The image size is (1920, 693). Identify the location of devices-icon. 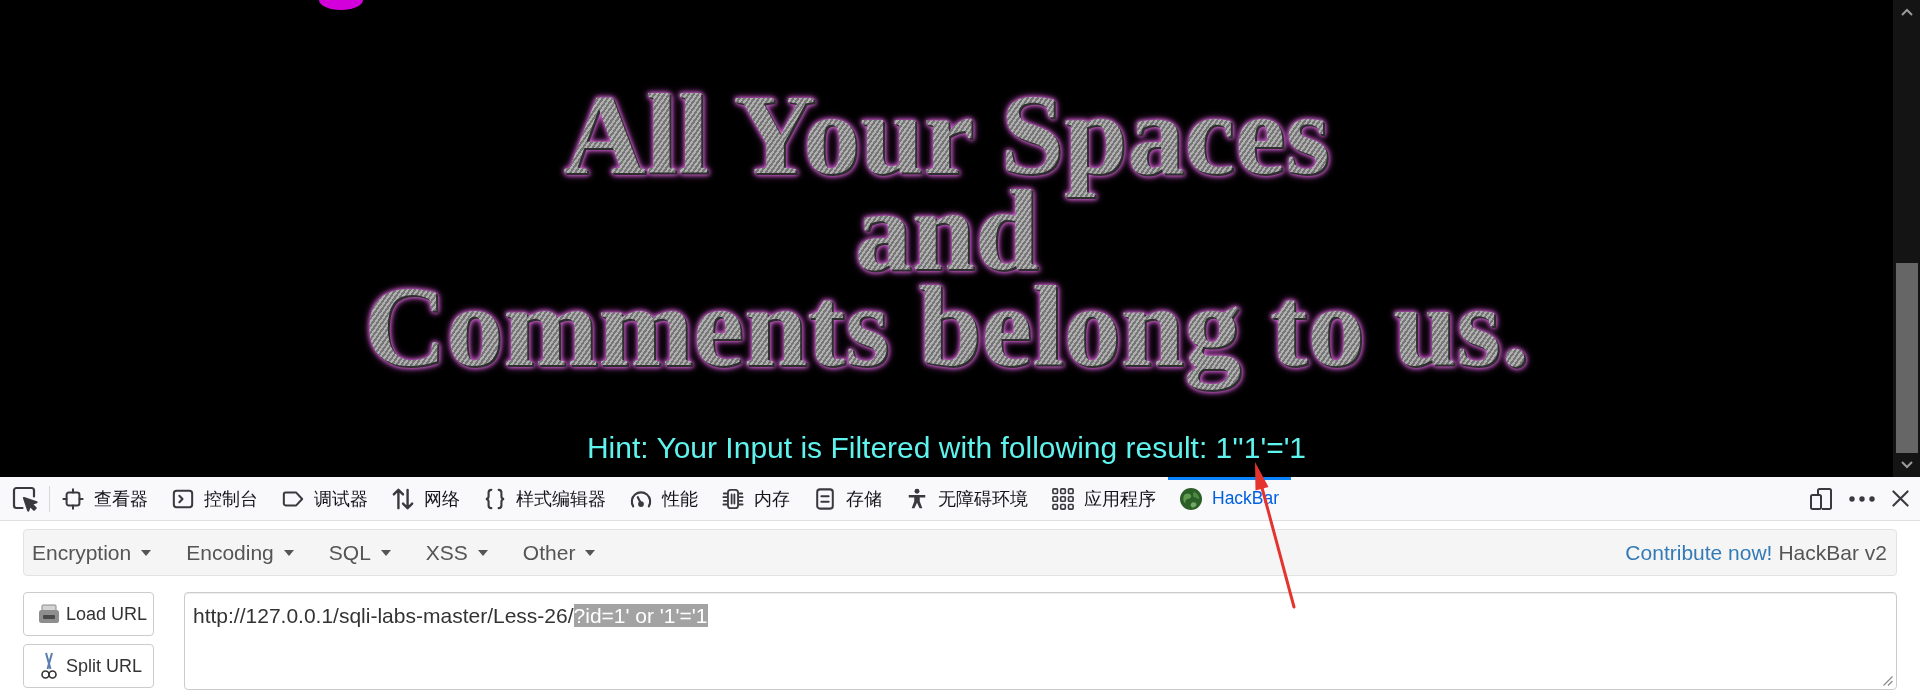
(1821, 498).